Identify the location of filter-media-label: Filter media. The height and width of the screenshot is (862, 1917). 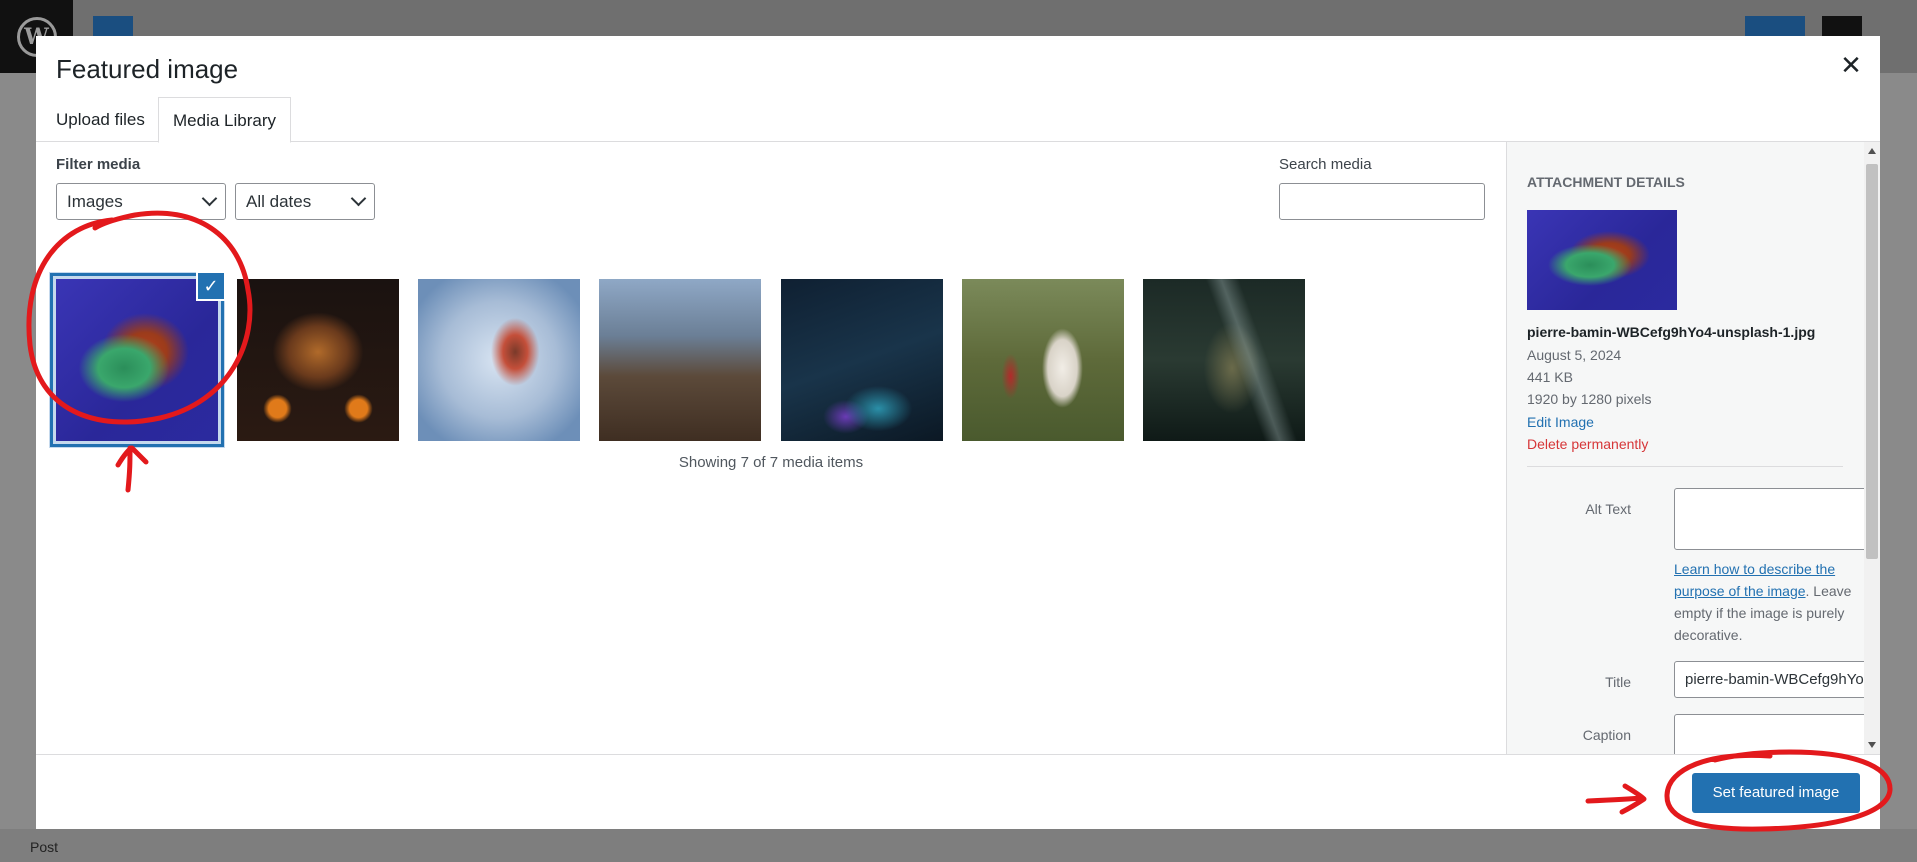
(98, 164).